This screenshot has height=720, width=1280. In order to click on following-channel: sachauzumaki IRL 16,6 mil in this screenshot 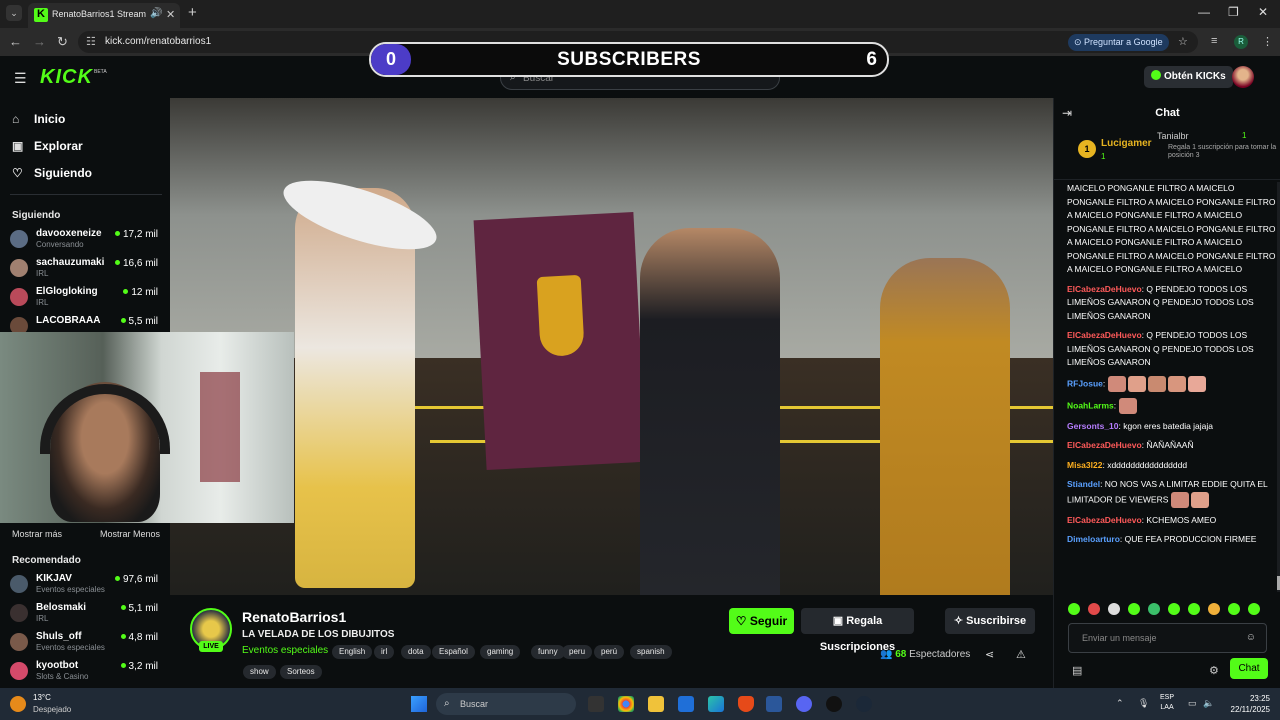, I will do `click(86, 269)`.